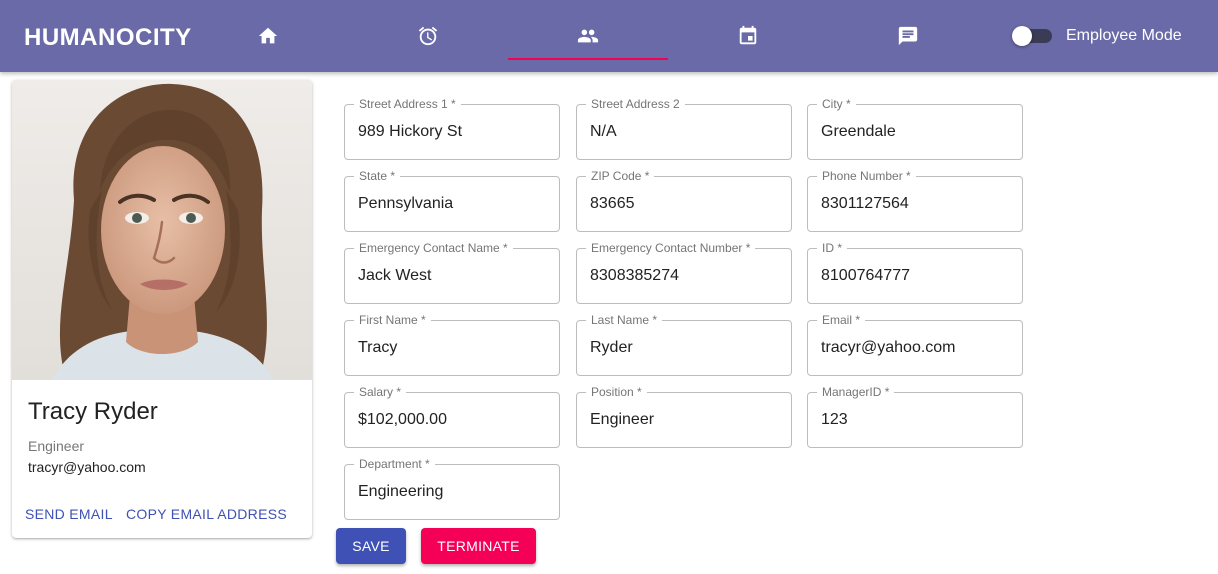 The width and height of the screenshot is (1218, 574). Describe the element at coordinates (407, 104) in the screenshot. I see `street-address-1-label: Street Address 1 *` at that location.